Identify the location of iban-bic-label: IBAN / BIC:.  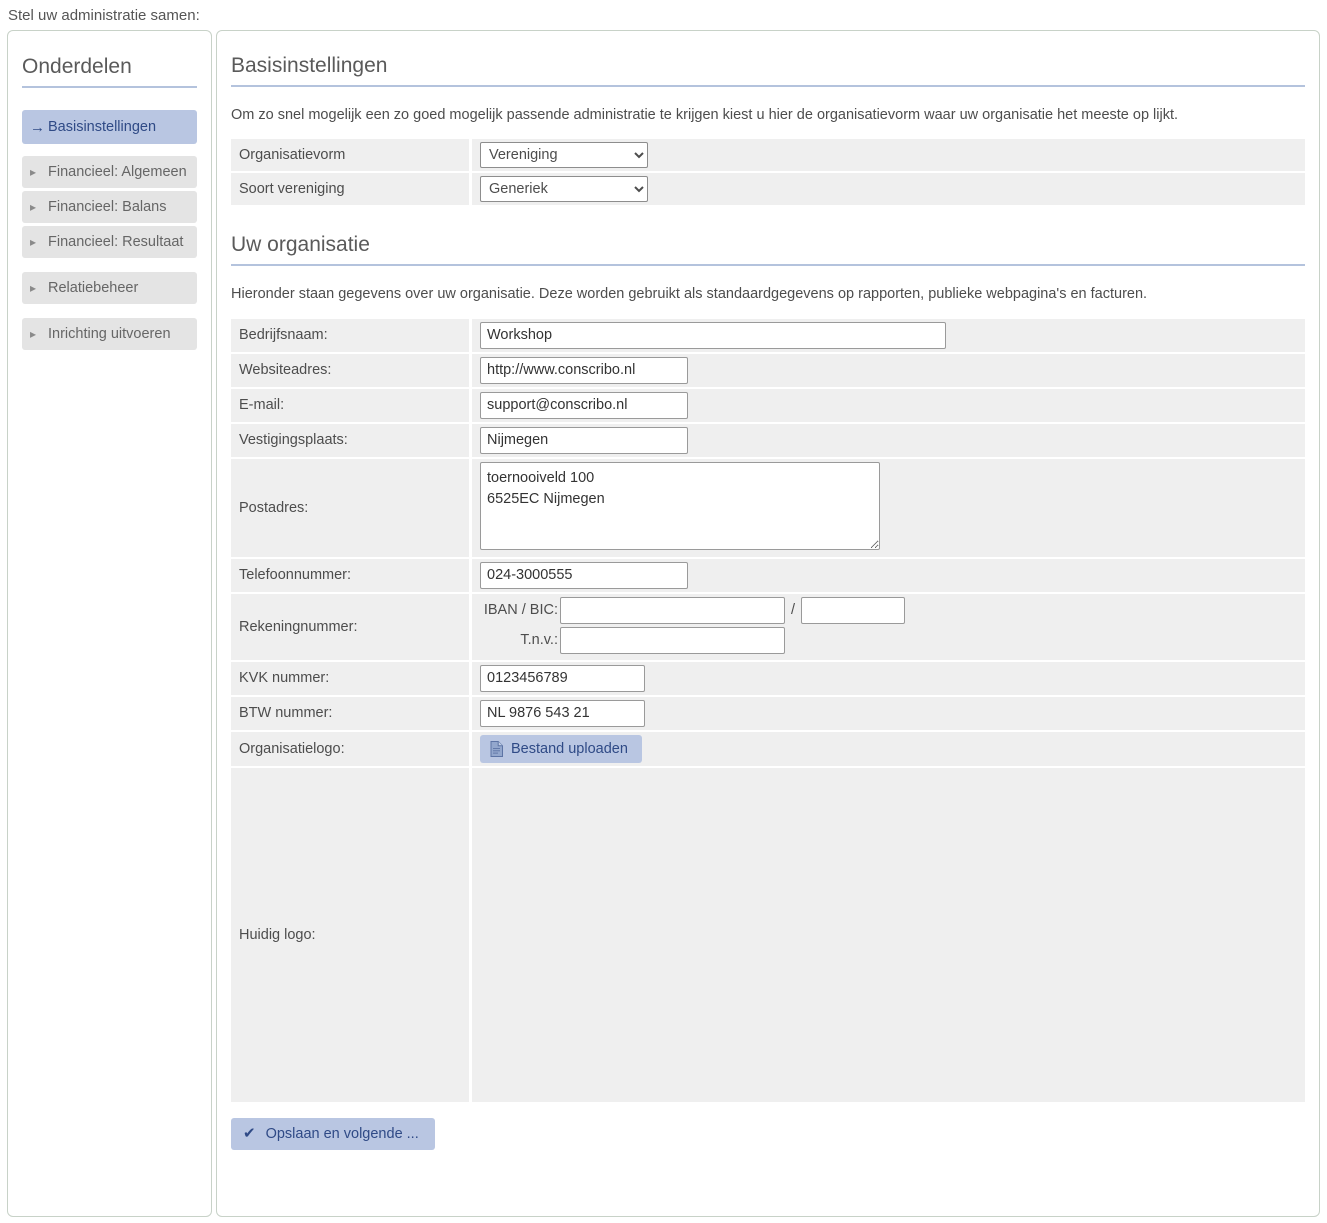
(520, 610).